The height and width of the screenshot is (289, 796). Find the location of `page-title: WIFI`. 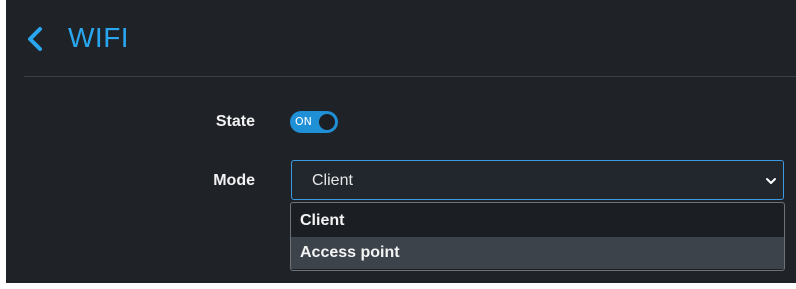

page-title: WIFI is located at coordinates (99, 37).